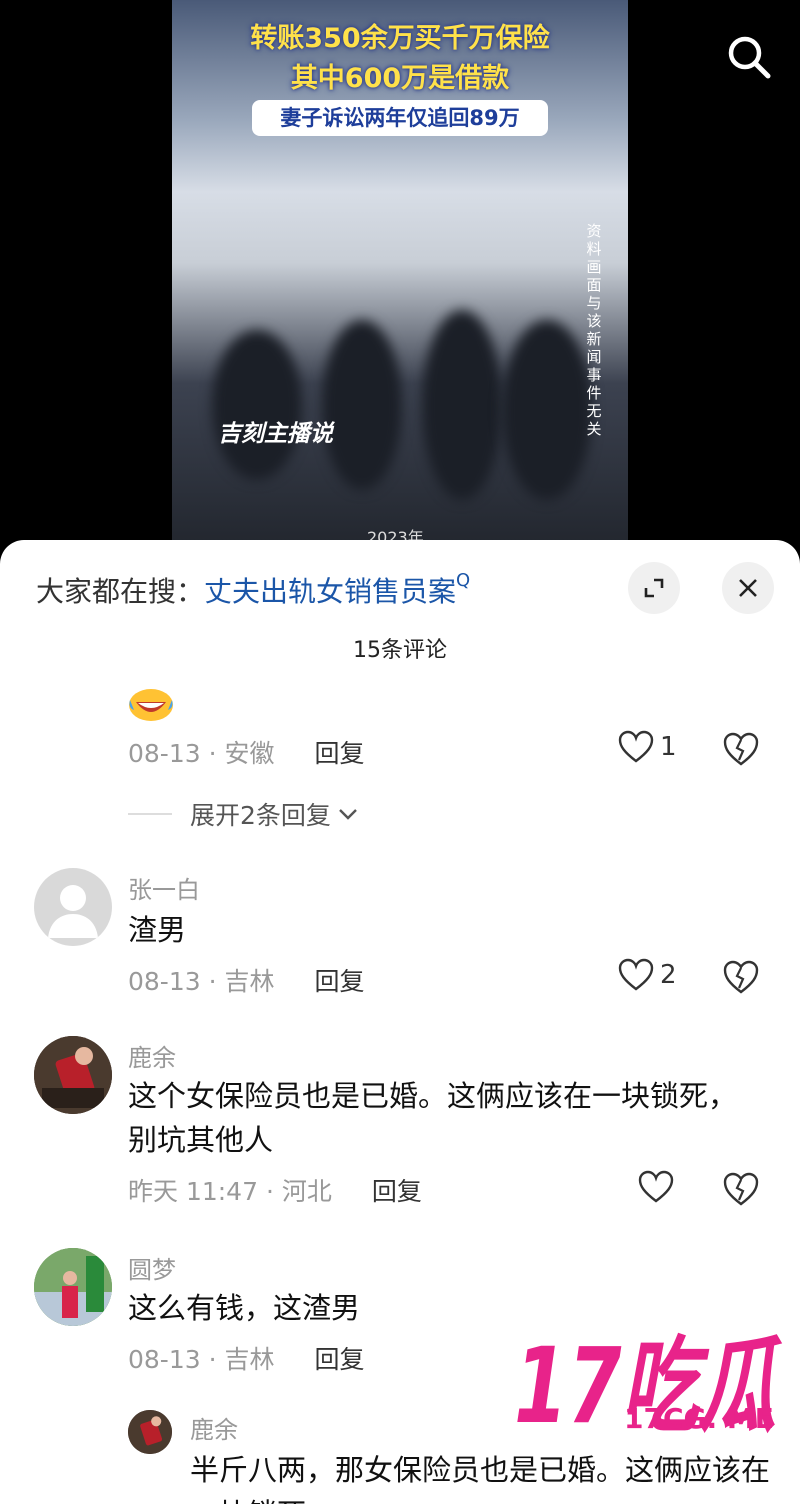 This screenshot has width=800, height=1504. I want to click on comment-meta: 08-13 · 安徽 回复, so click(246, 752).